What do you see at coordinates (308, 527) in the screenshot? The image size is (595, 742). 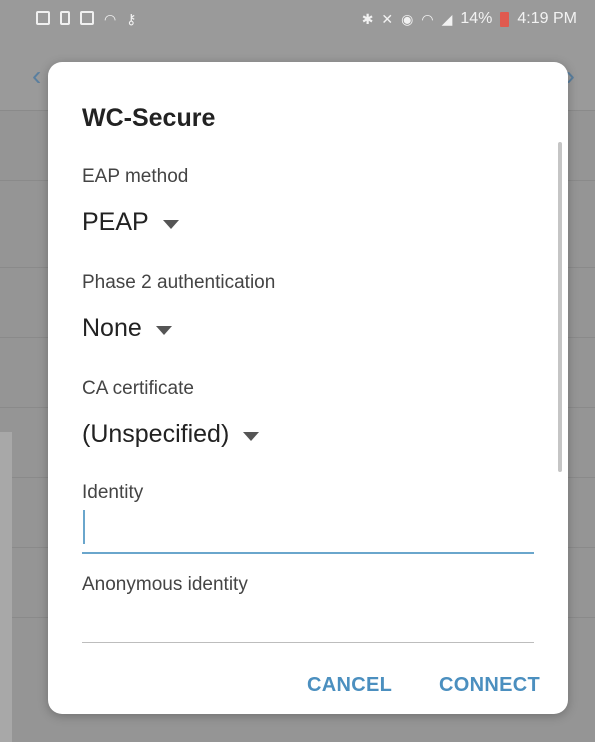 I see `identity-input` at bounding box center [308, 527].